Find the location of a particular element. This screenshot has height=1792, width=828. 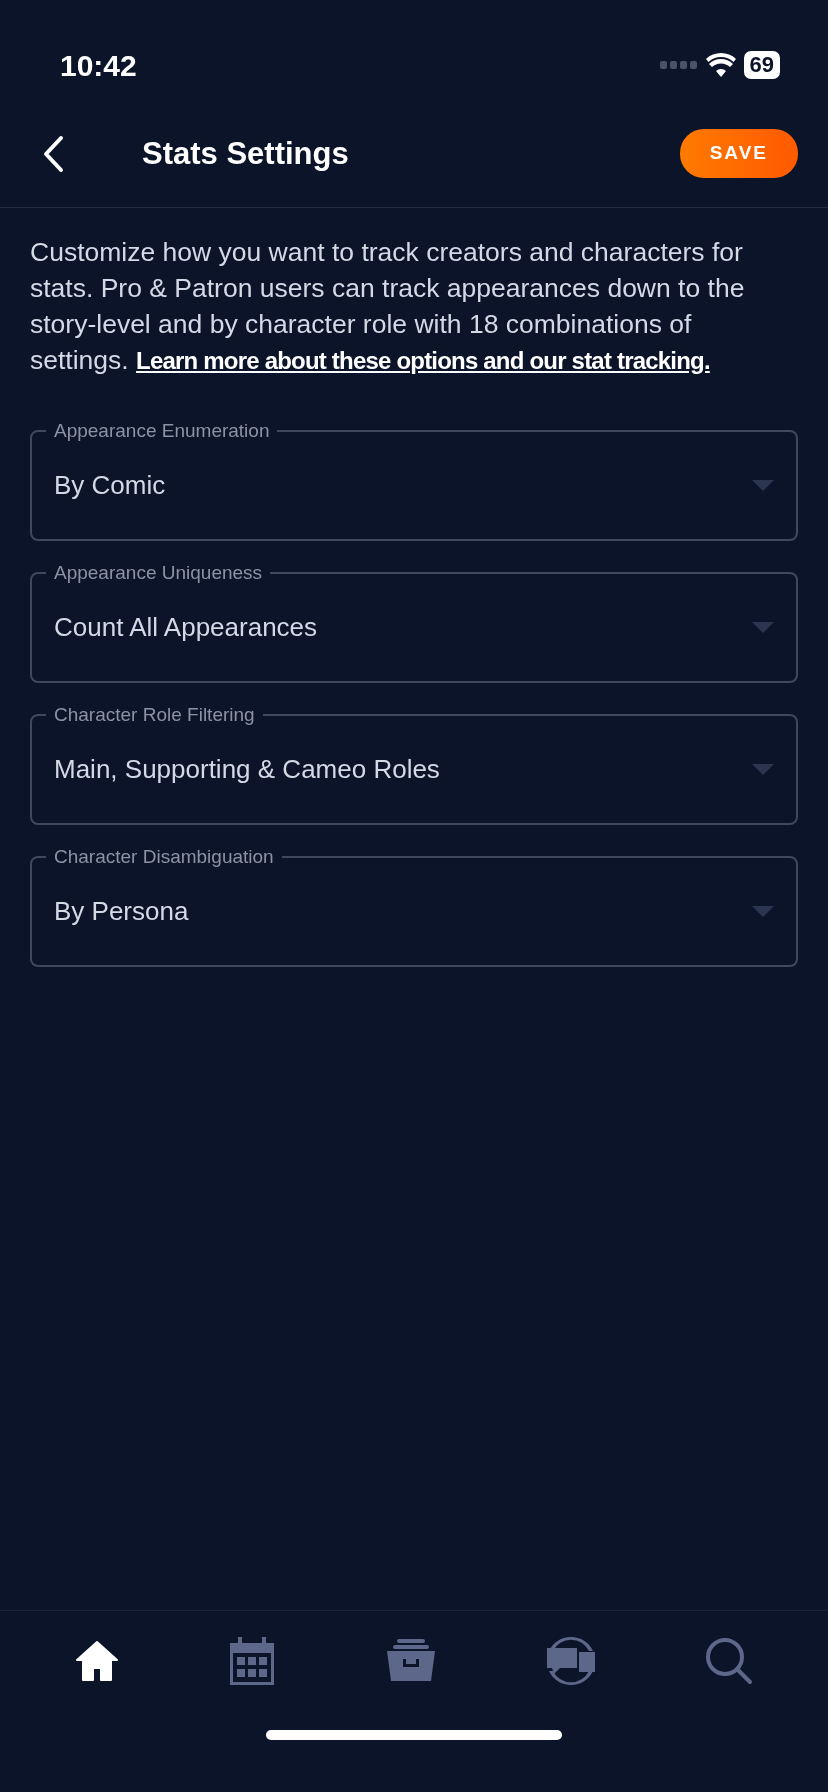

chat-bubbles-icon is located at coordinates (571, 1660).